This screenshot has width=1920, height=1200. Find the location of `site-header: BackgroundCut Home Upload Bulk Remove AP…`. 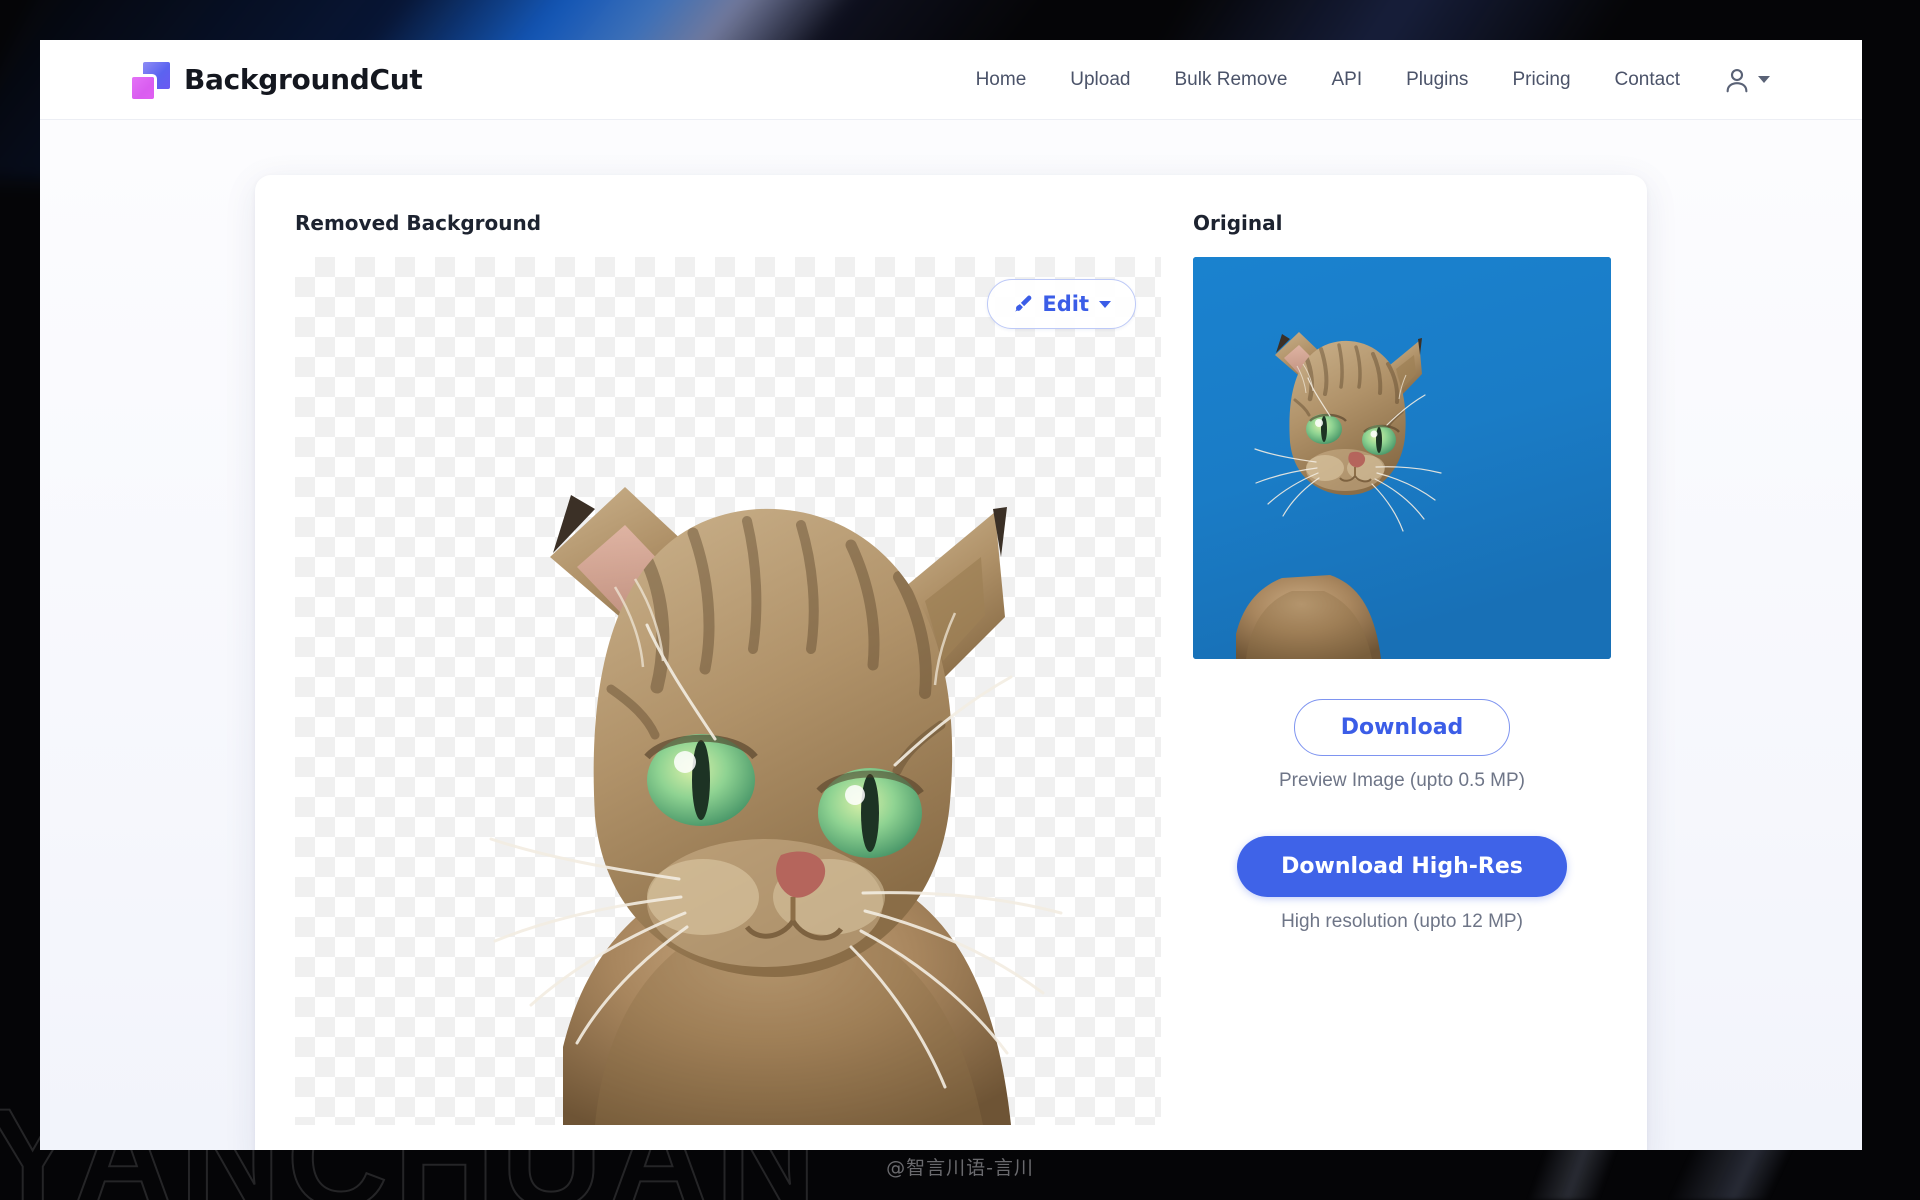

site-header: BackgroundCut Home Upload Bulk Remove AP… is located at coordinates (951, 80).